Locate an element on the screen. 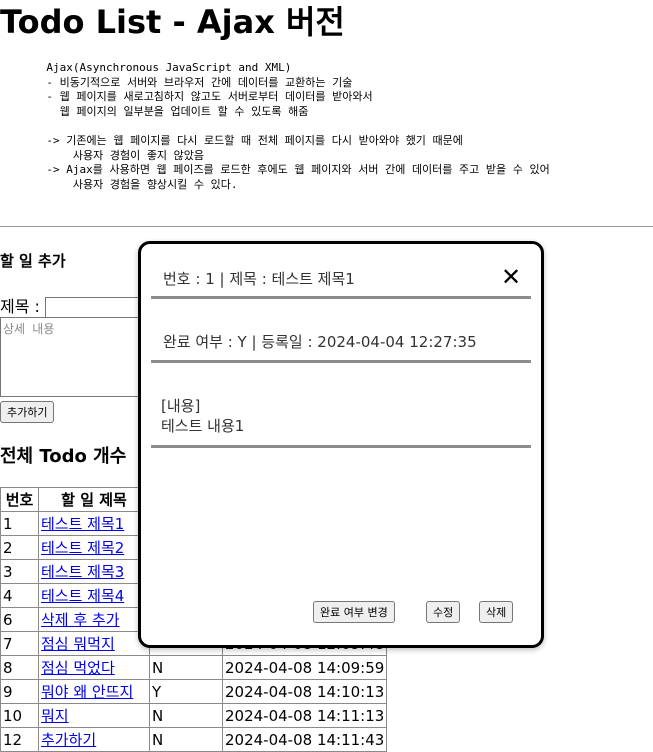 The image size is (653, 752). todo-title-link: 점심 먹었다 is located at coordinates (78, 668).